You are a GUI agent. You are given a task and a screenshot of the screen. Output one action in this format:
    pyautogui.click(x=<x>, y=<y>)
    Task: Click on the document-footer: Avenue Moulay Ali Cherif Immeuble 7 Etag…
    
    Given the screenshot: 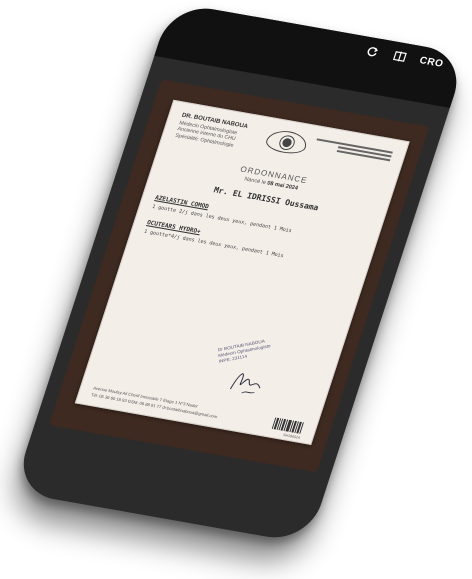 What is the action you would take?
    pyautogui.click(x=197, y=412)
    